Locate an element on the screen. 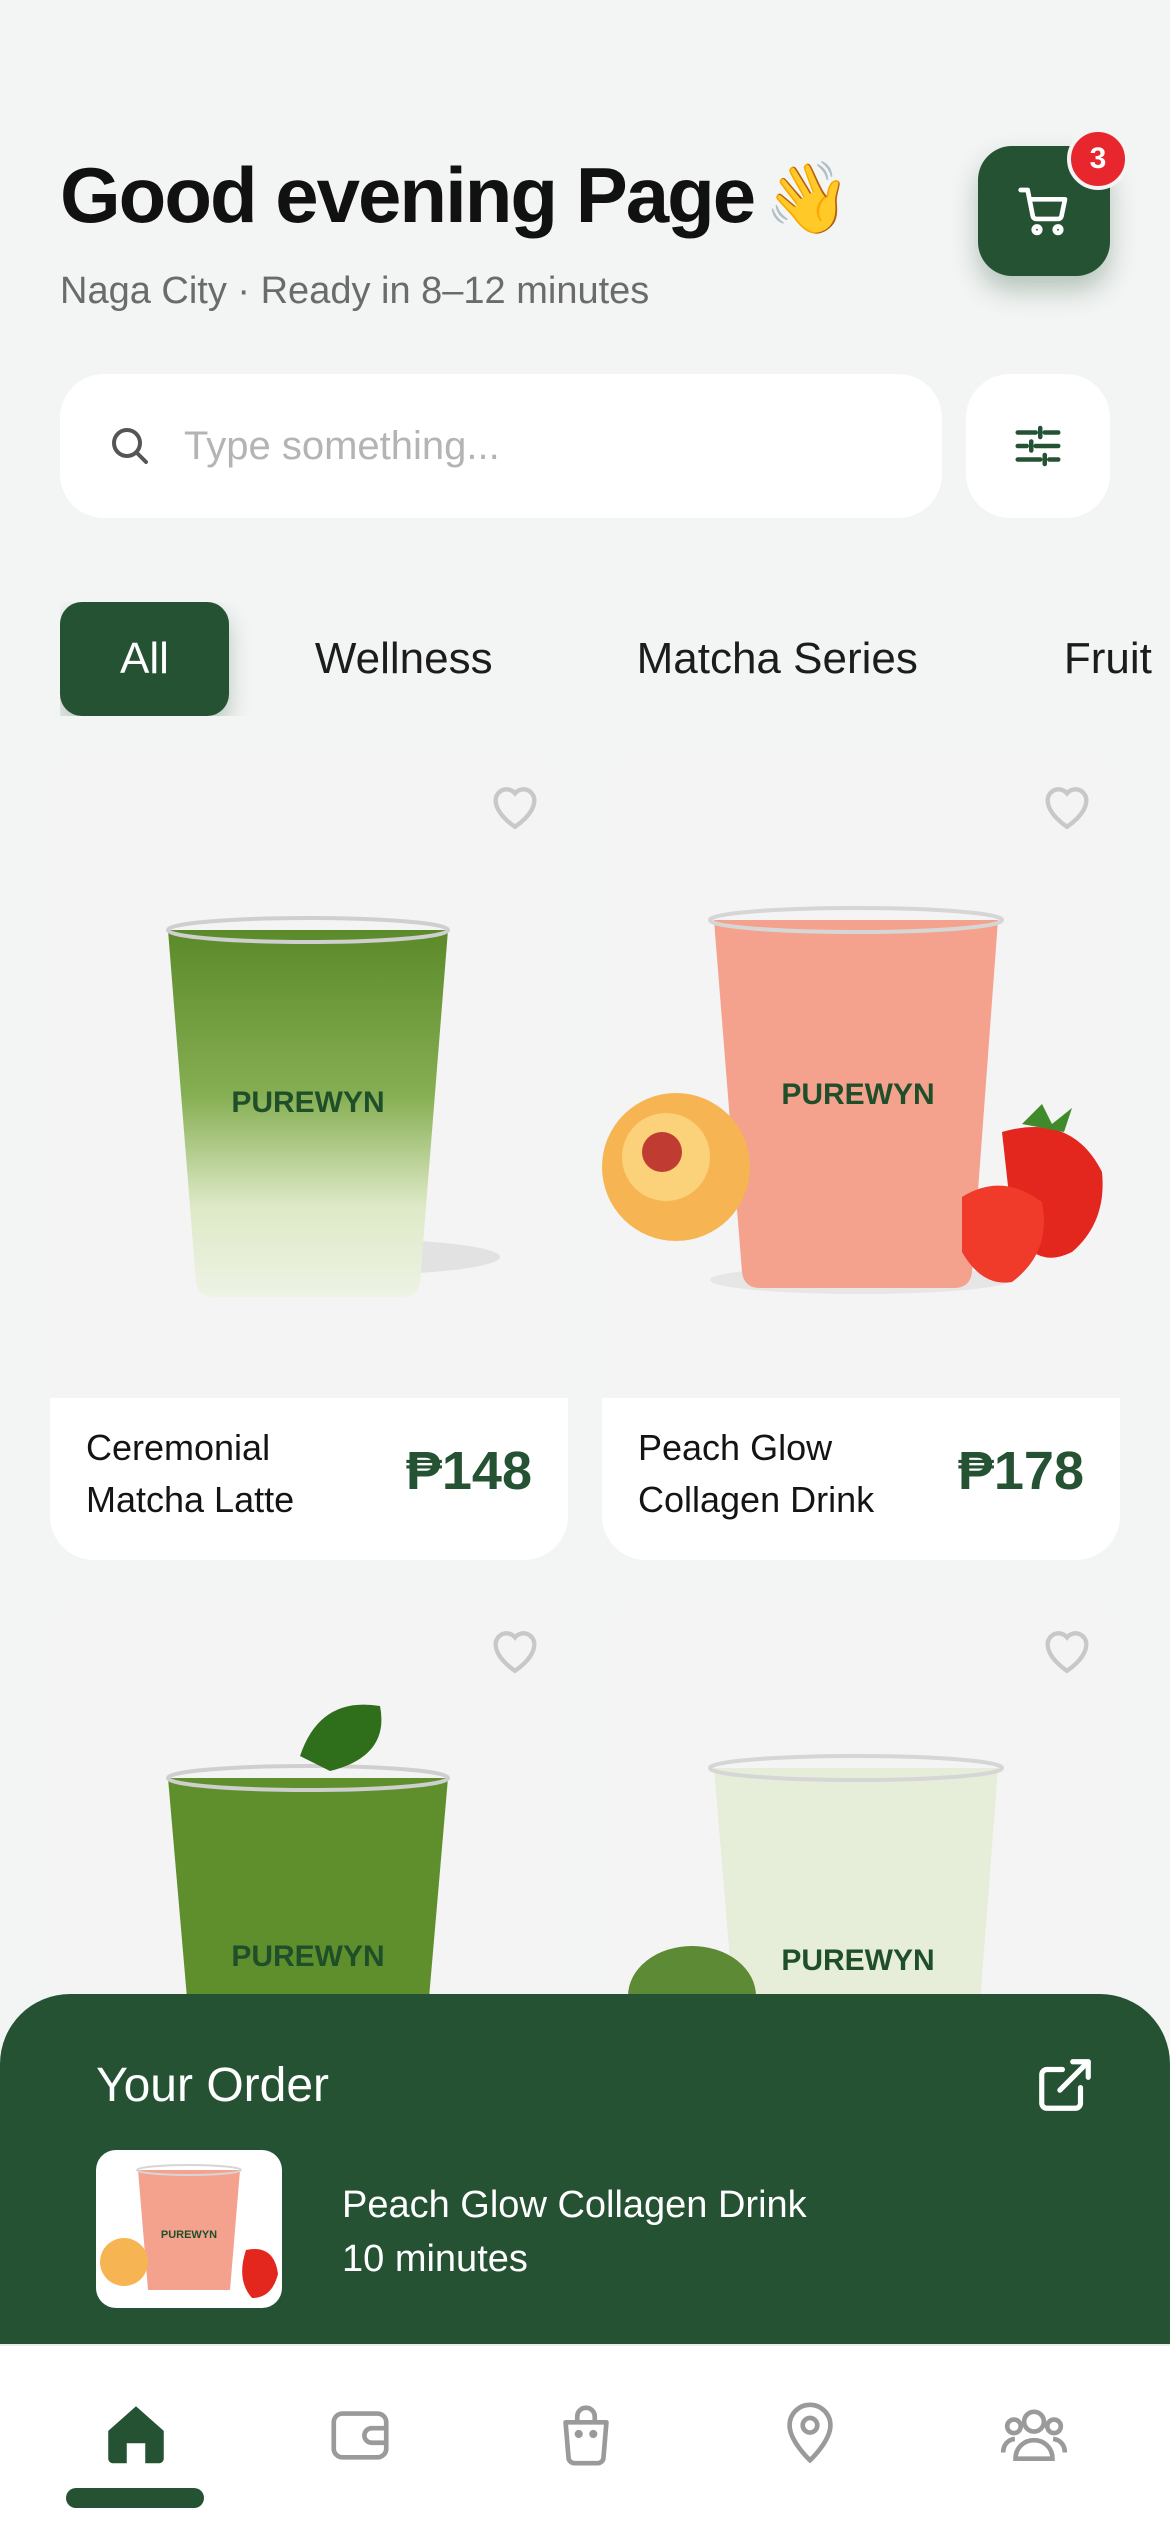 The image size is (1170, 2532). category-tabs: All Wellness Matcha Series Fruit is located at coordinates (615, 659).